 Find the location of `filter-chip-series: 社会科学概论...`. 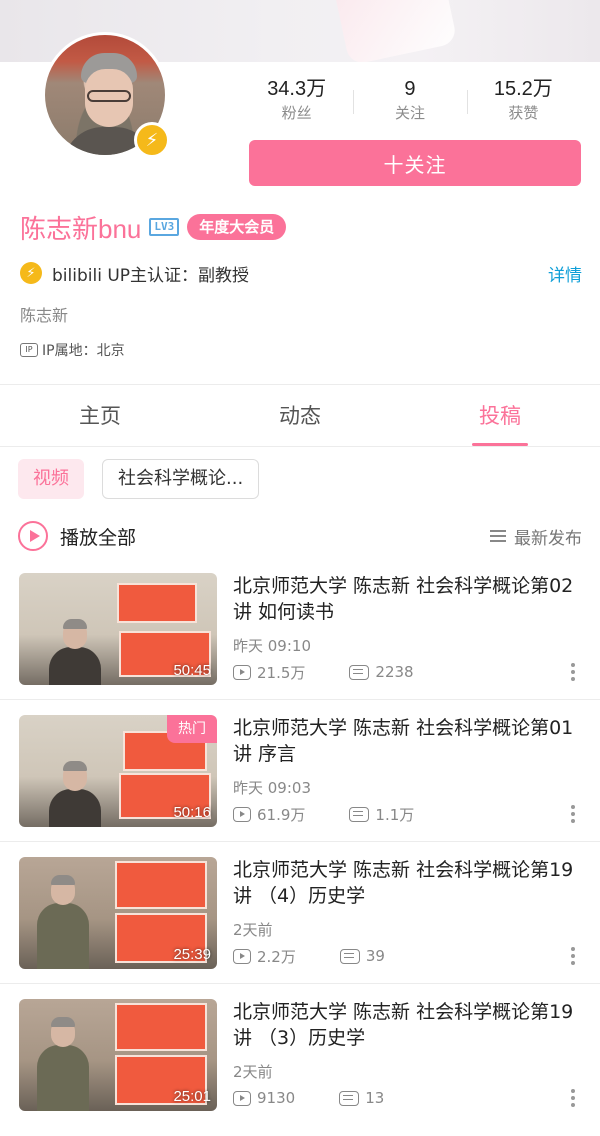

filter-chip-series: 社会科学概论... is located at coordinates (181, 479).